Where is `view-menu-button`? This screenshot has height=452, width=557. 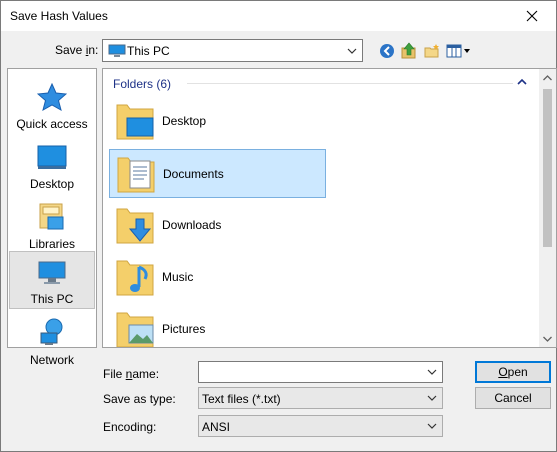
view-menu-button is located at coordinates (459, 51).